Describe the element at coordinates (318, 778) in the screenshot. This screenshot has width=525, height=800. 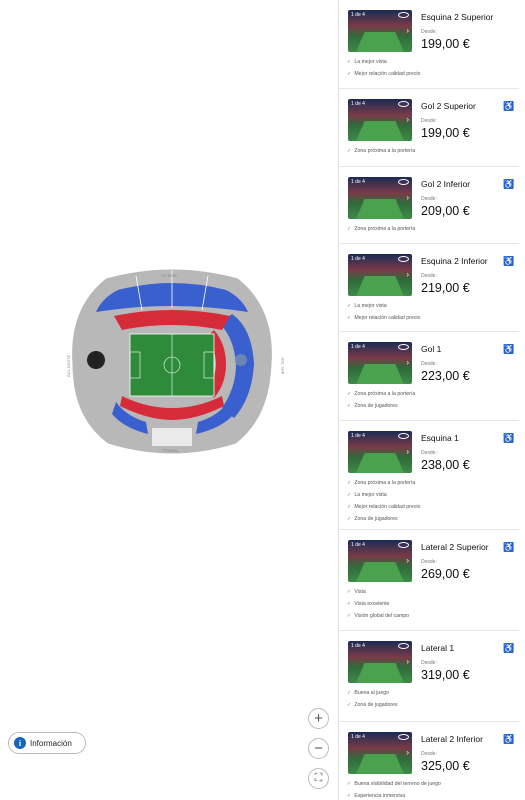
I see `fullscreen-button: ⛶` at that location.